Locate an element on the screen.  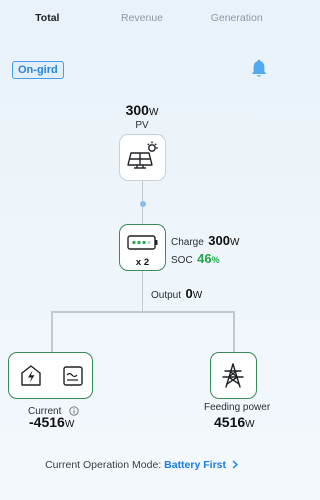
charge-readout: Charge 300W is located at coordinates (205, 241).